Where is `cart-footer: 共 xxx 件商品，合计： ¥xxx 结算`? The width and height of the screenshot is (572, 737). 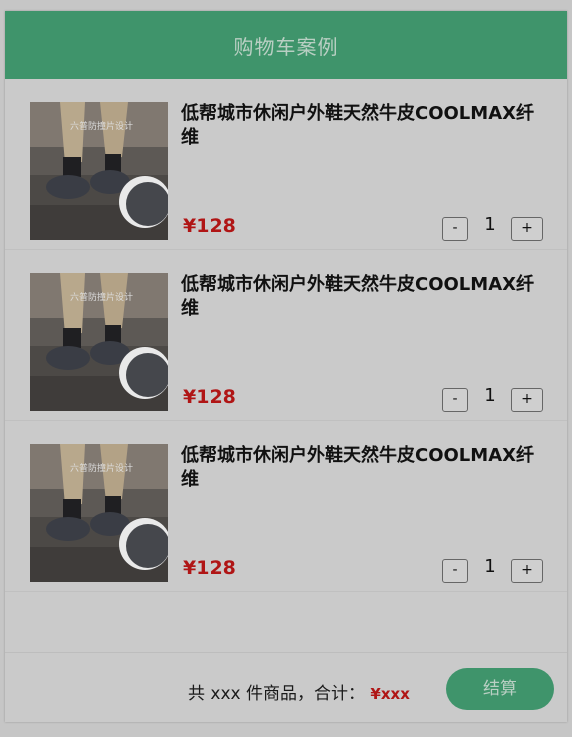
cart-footer: 共 xxx 件商品，合计： ¥xxx 结算 is located at coordinates (286, 687).